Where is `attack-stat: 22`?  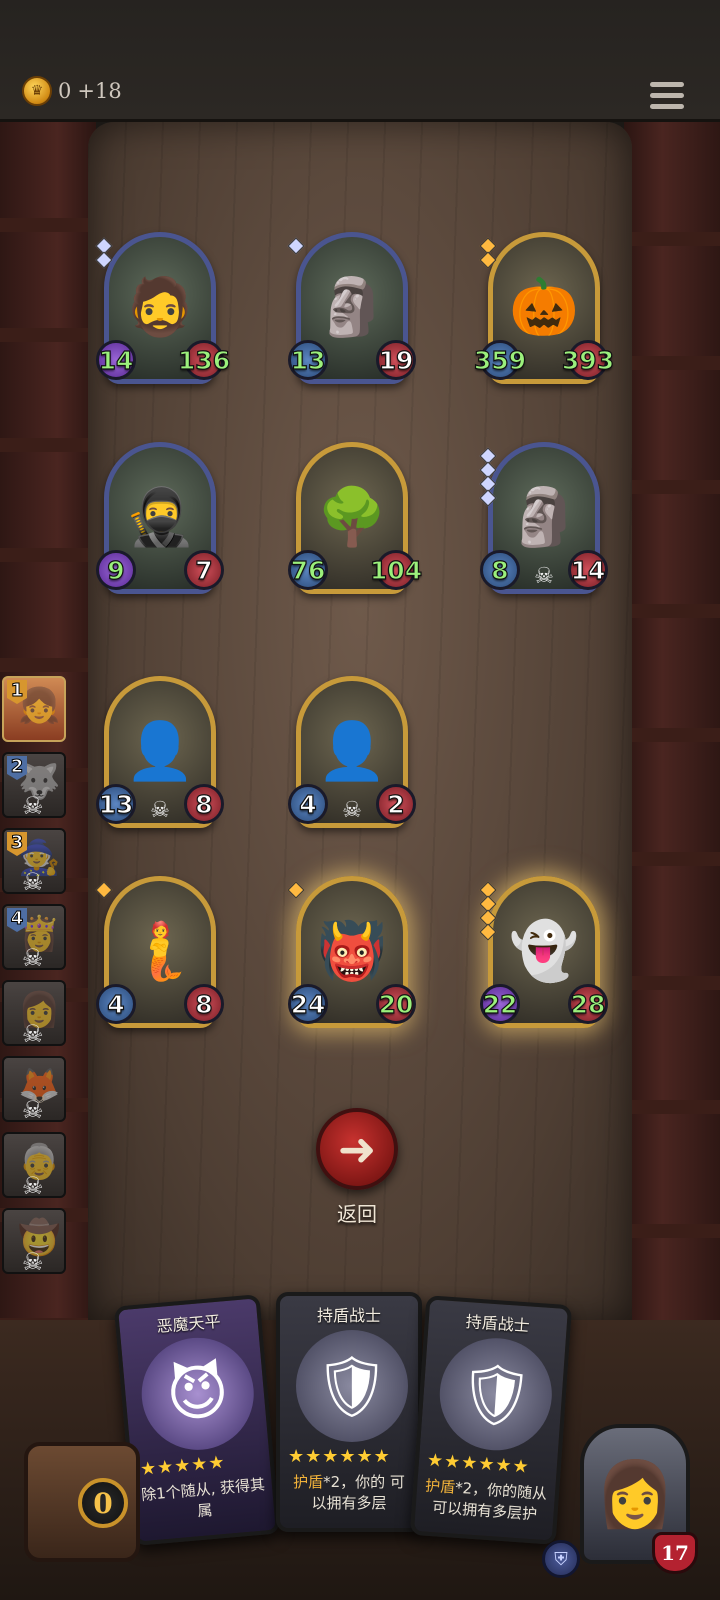 attack-stat: 22 is located at coordinates (500, 1004).